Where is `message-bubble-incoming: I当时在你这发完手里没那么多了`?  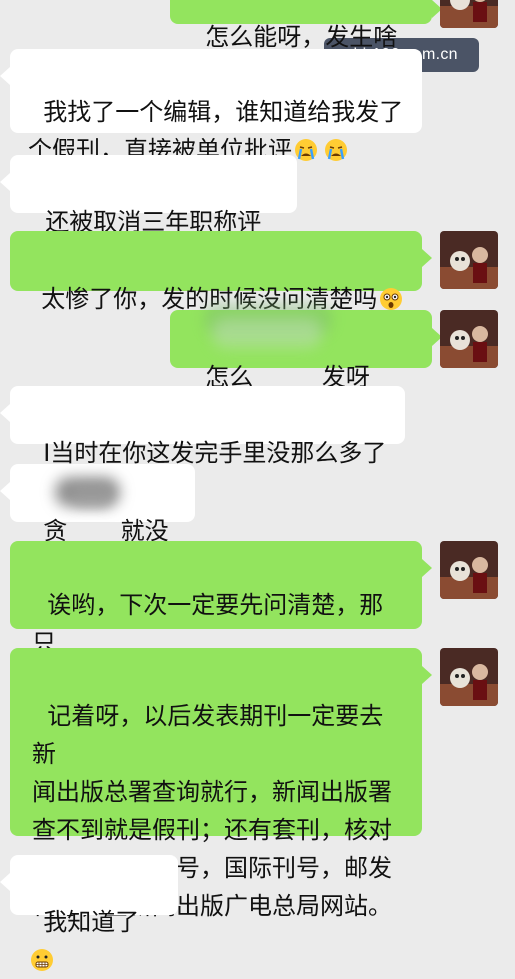 message-bubble-incoming: I当时在你这发完手里没那么多了 is located at coordinates (202, 426).